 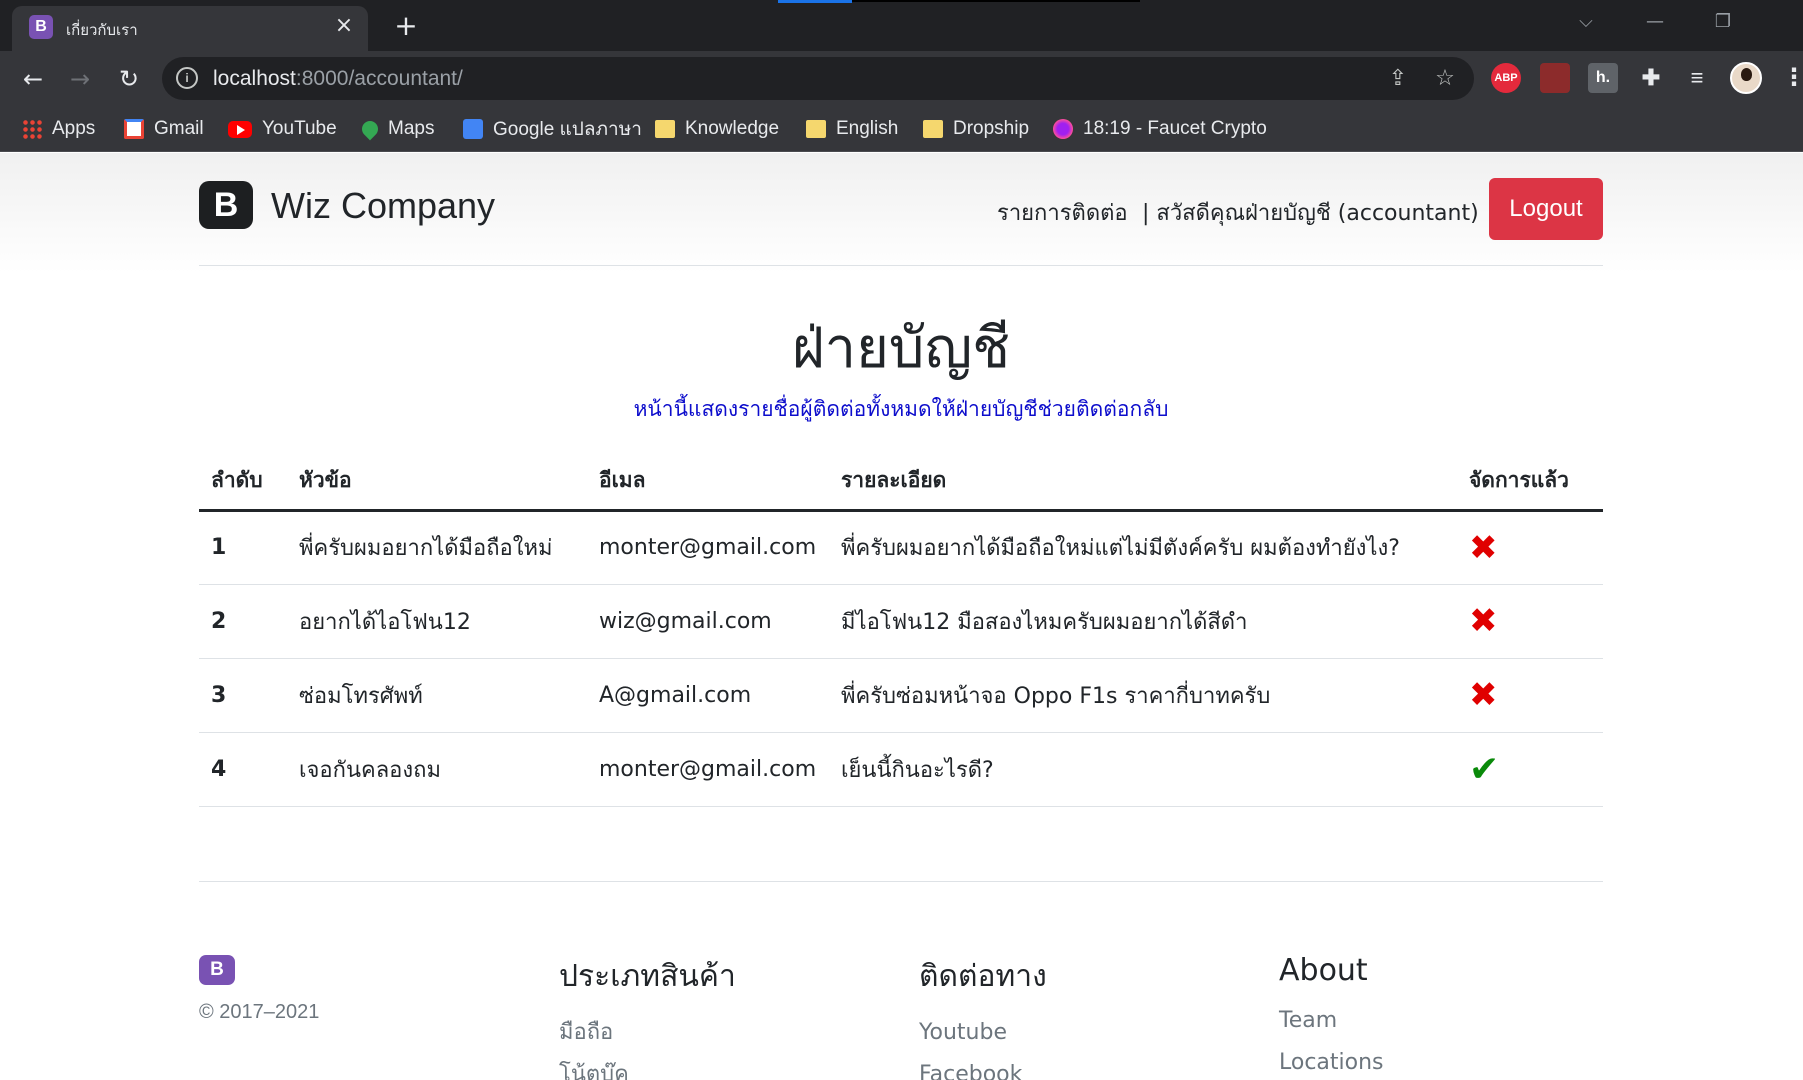 I want to click on tab-search-icon: ⌵, so click(x=1586, y=22).